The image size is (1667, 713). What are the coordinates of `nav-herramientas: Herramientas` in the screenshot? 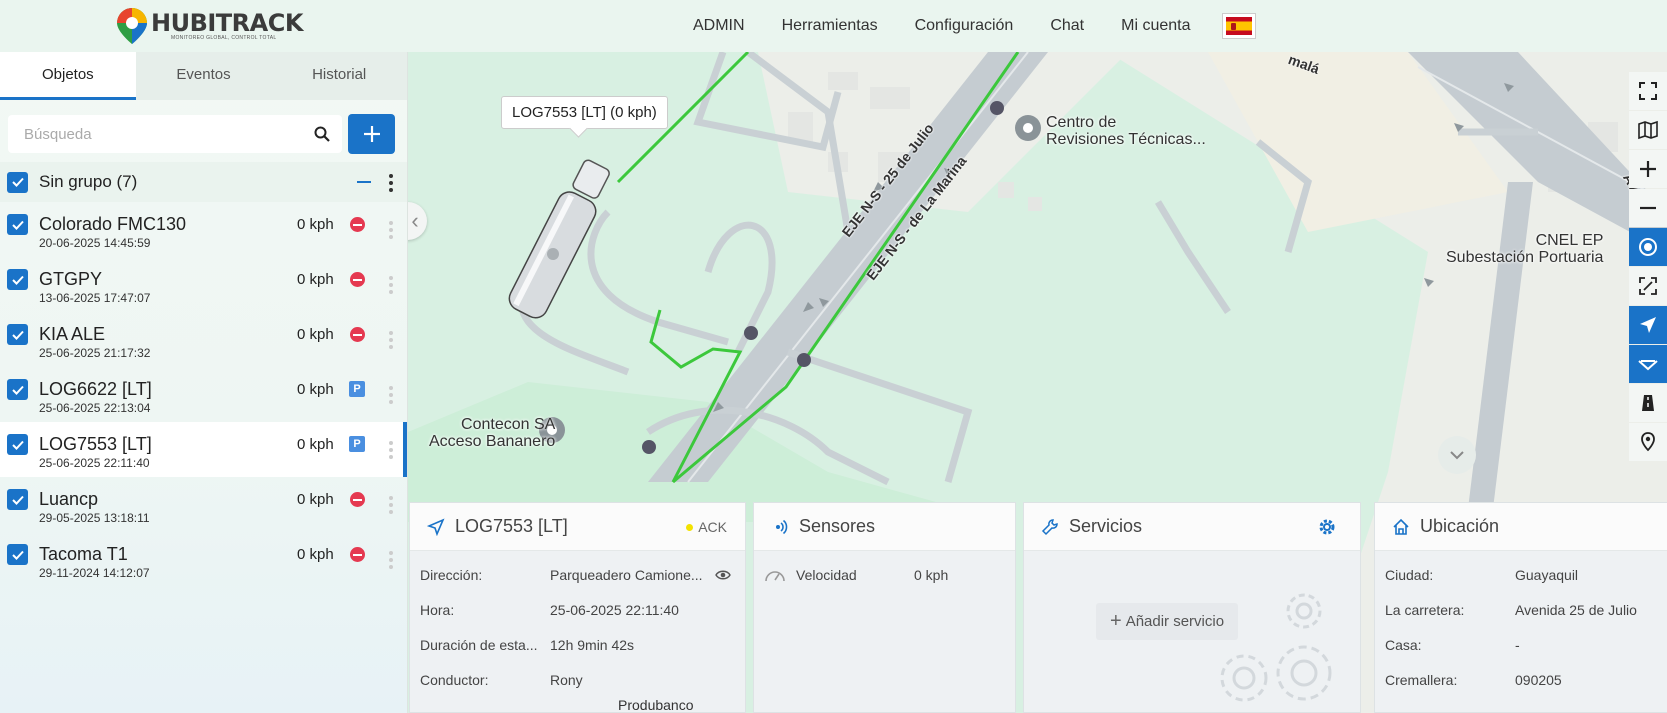 It's located at (830, 26).